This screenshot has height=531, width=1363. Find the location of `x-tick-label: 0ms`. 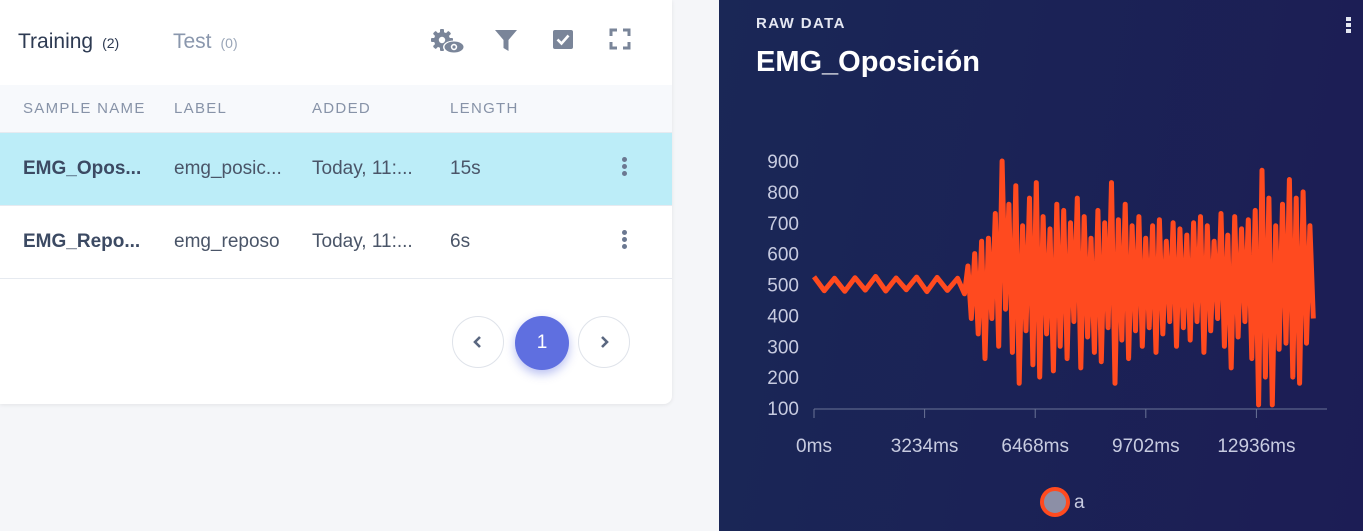

x-tick-label: 0ms is located at coordinates (814, 446).